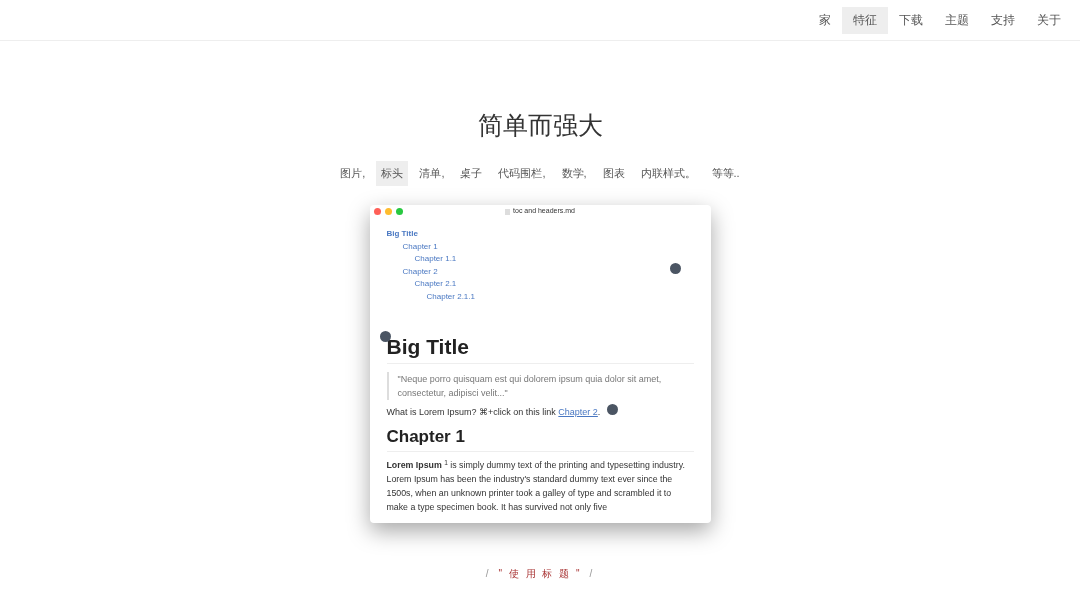 The image size is (1080, 607). Describe the element at coordinates (825, 20) in the screenshot. I see `nav-link: 家` at that location.